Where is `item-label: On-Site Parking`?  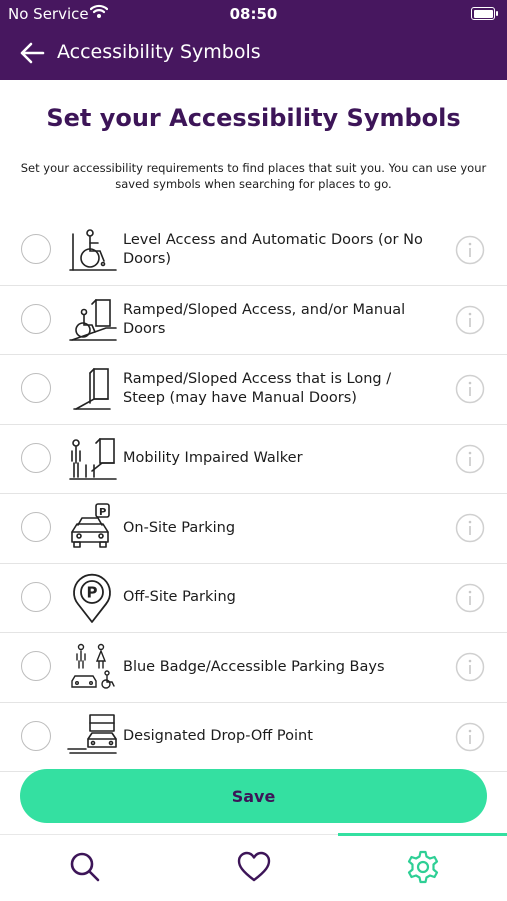 item-label: On-Site Parking is located at coordinates (179, 527).